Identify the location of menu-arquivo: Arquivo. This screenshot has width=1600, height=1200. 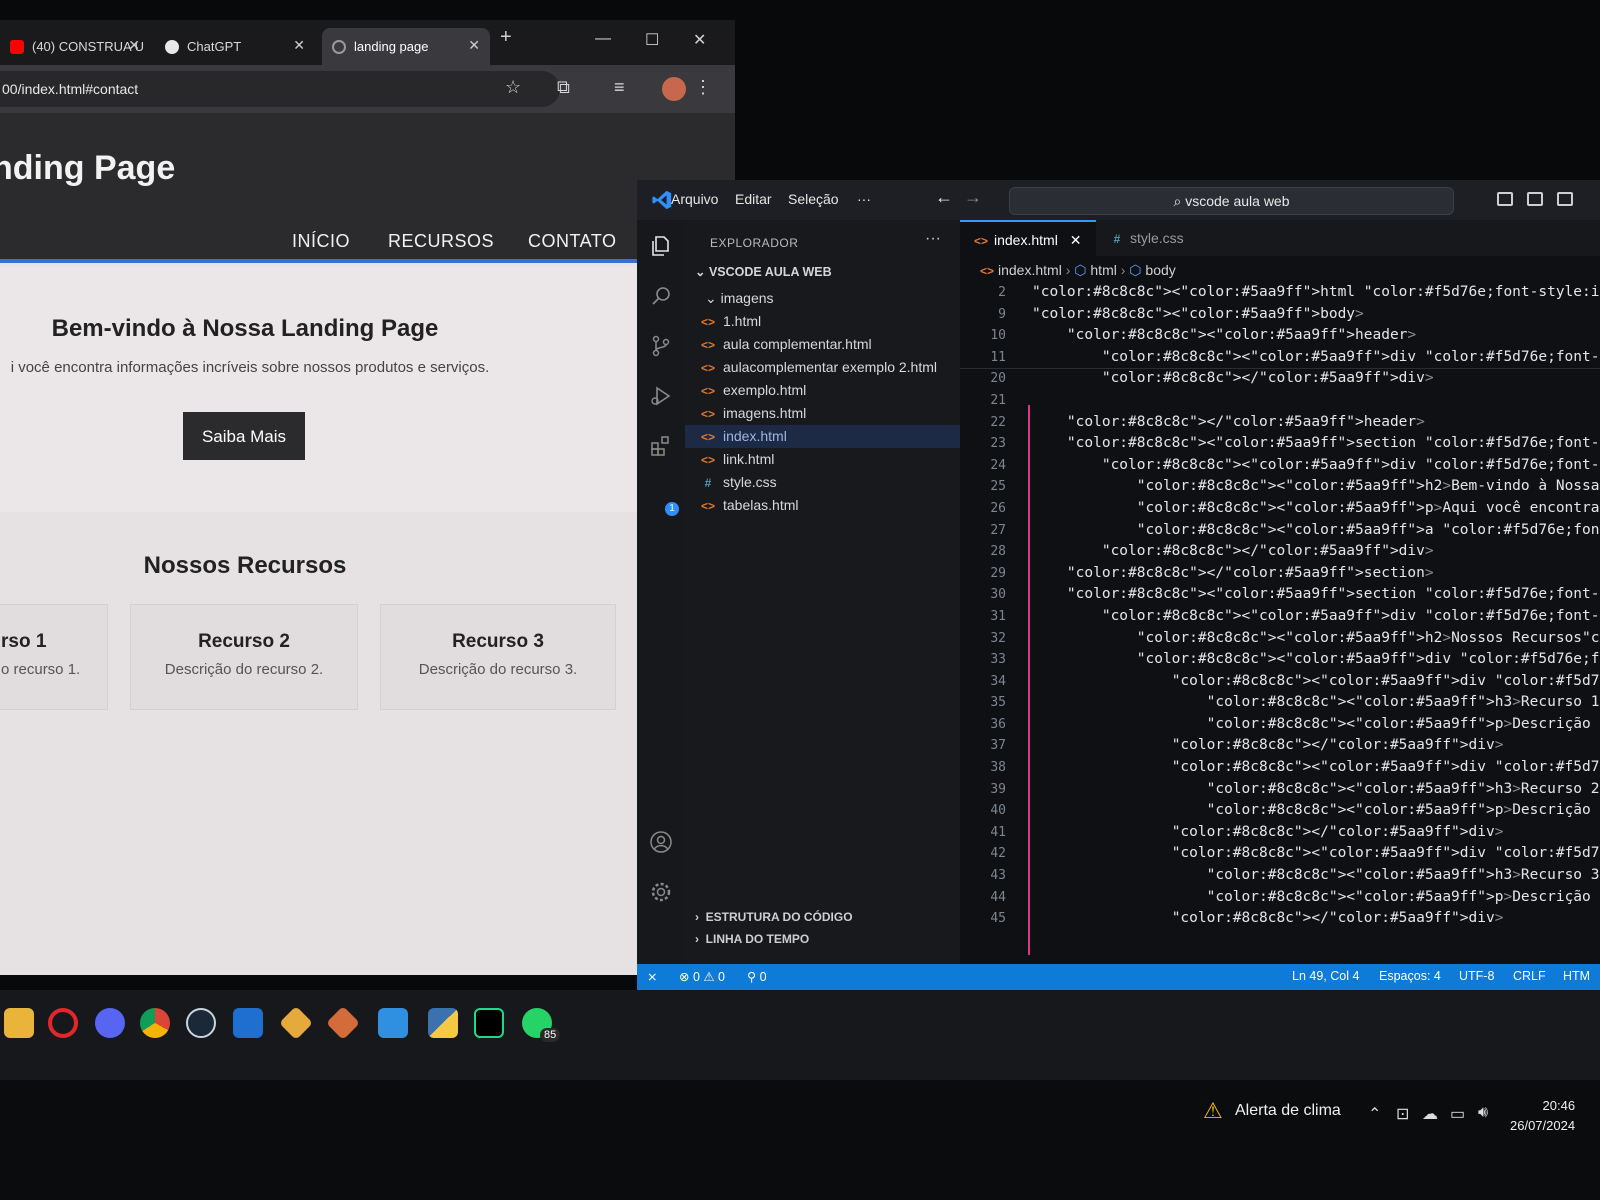
(694, 199).